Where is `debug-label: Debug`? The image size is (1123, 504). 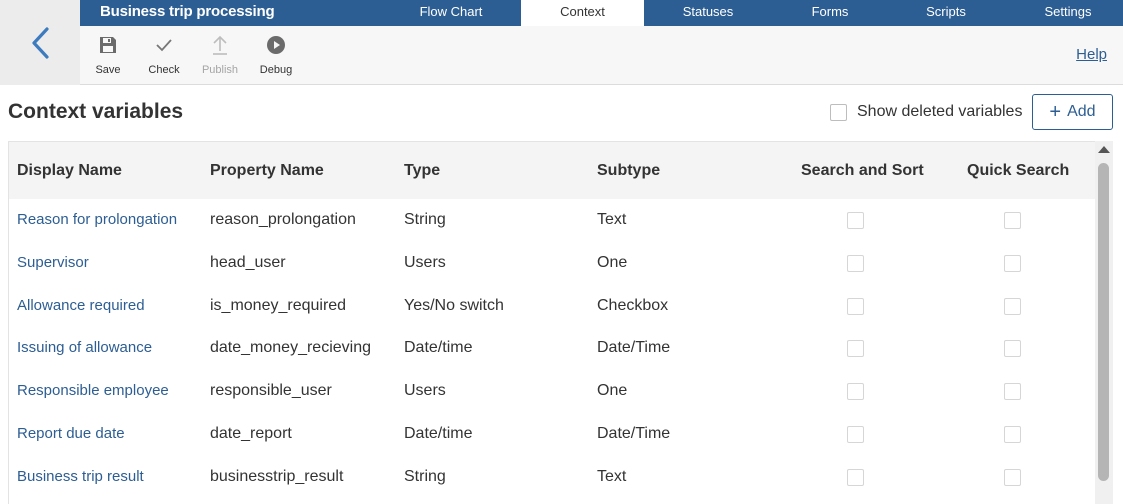
debug-label: Debug is located at coordinates (276, 70).